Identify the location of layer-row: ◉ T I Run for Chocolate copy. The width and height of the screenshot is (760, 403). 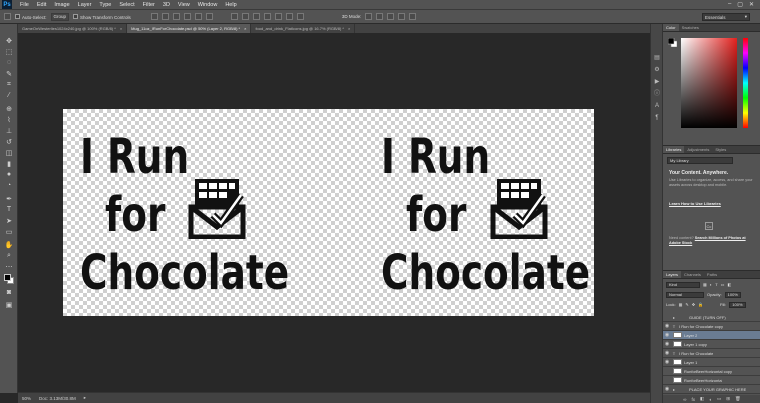
(711, 326).